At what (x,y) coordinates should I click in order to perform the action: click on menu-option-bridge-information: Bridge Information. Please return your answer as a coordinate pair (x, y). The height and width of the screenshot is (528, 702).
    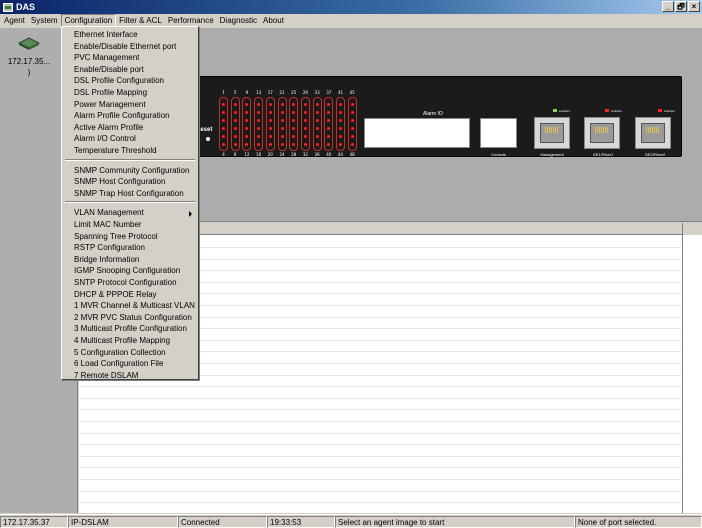
    Looking at the image, I should click on (106, 259).